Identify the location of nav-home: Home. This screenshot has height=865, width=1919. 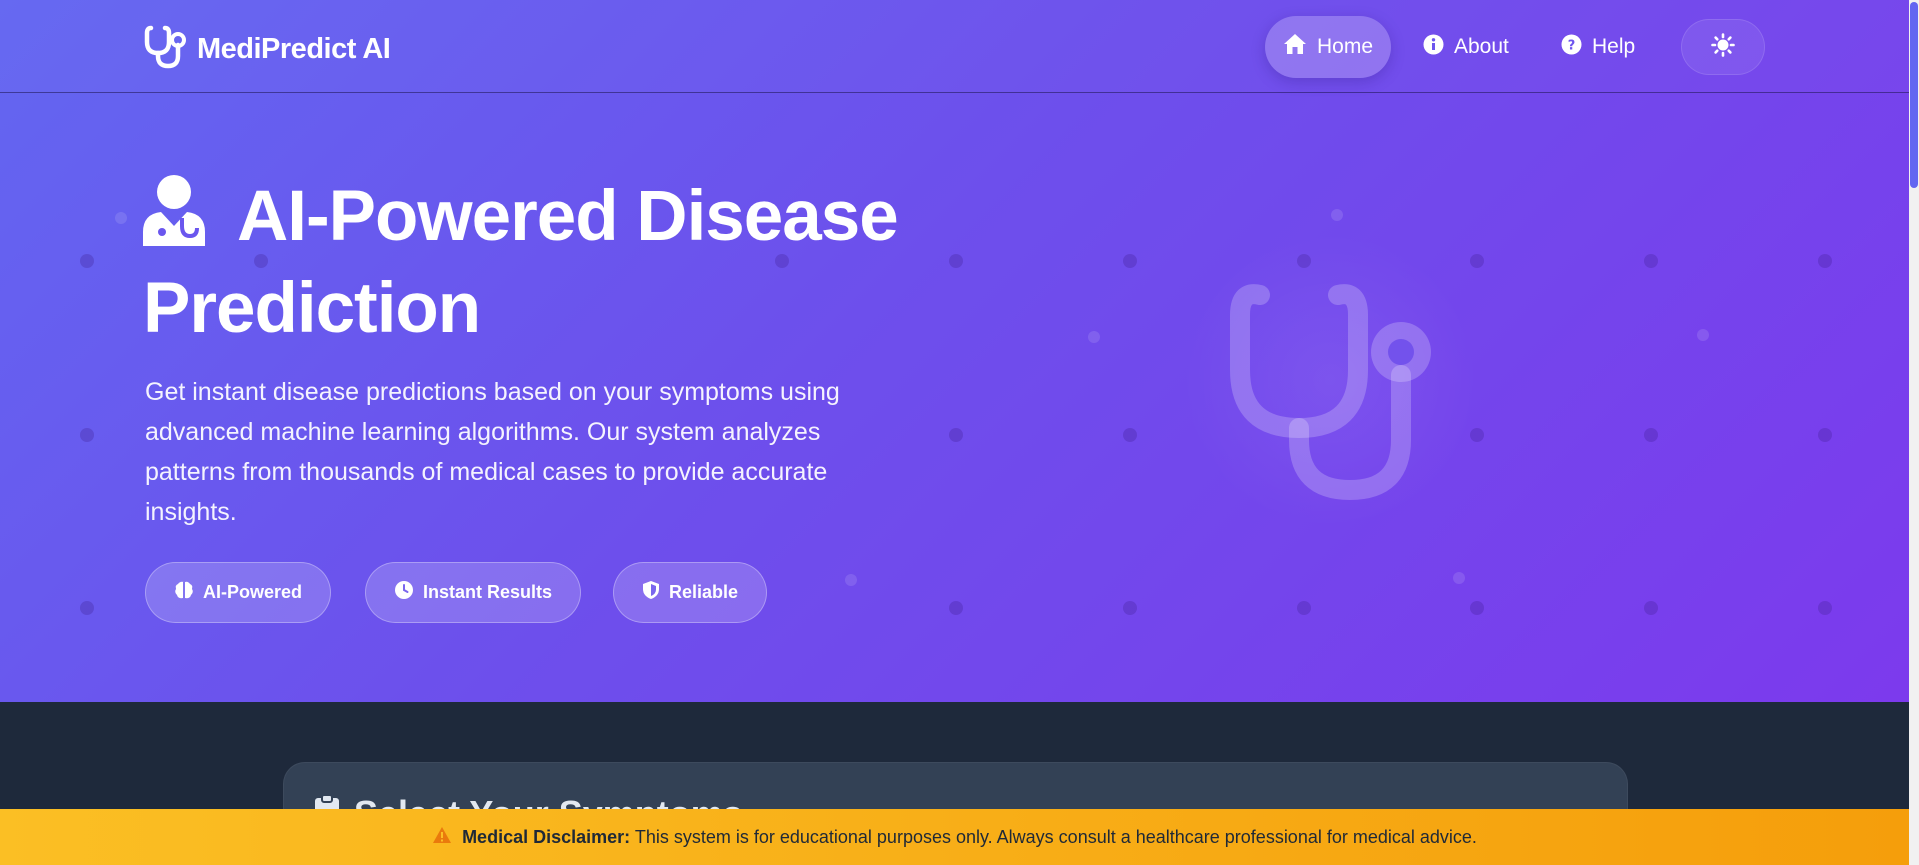
(1328, 47).